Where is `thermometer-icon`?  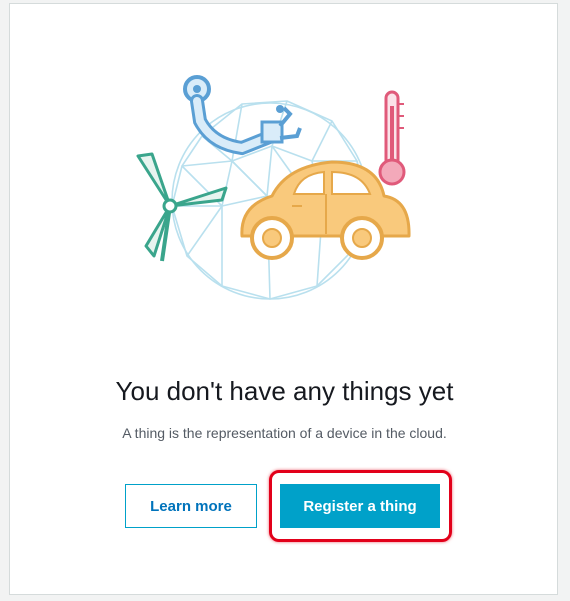 thermometer-icon is located at coordinates (392, 138).